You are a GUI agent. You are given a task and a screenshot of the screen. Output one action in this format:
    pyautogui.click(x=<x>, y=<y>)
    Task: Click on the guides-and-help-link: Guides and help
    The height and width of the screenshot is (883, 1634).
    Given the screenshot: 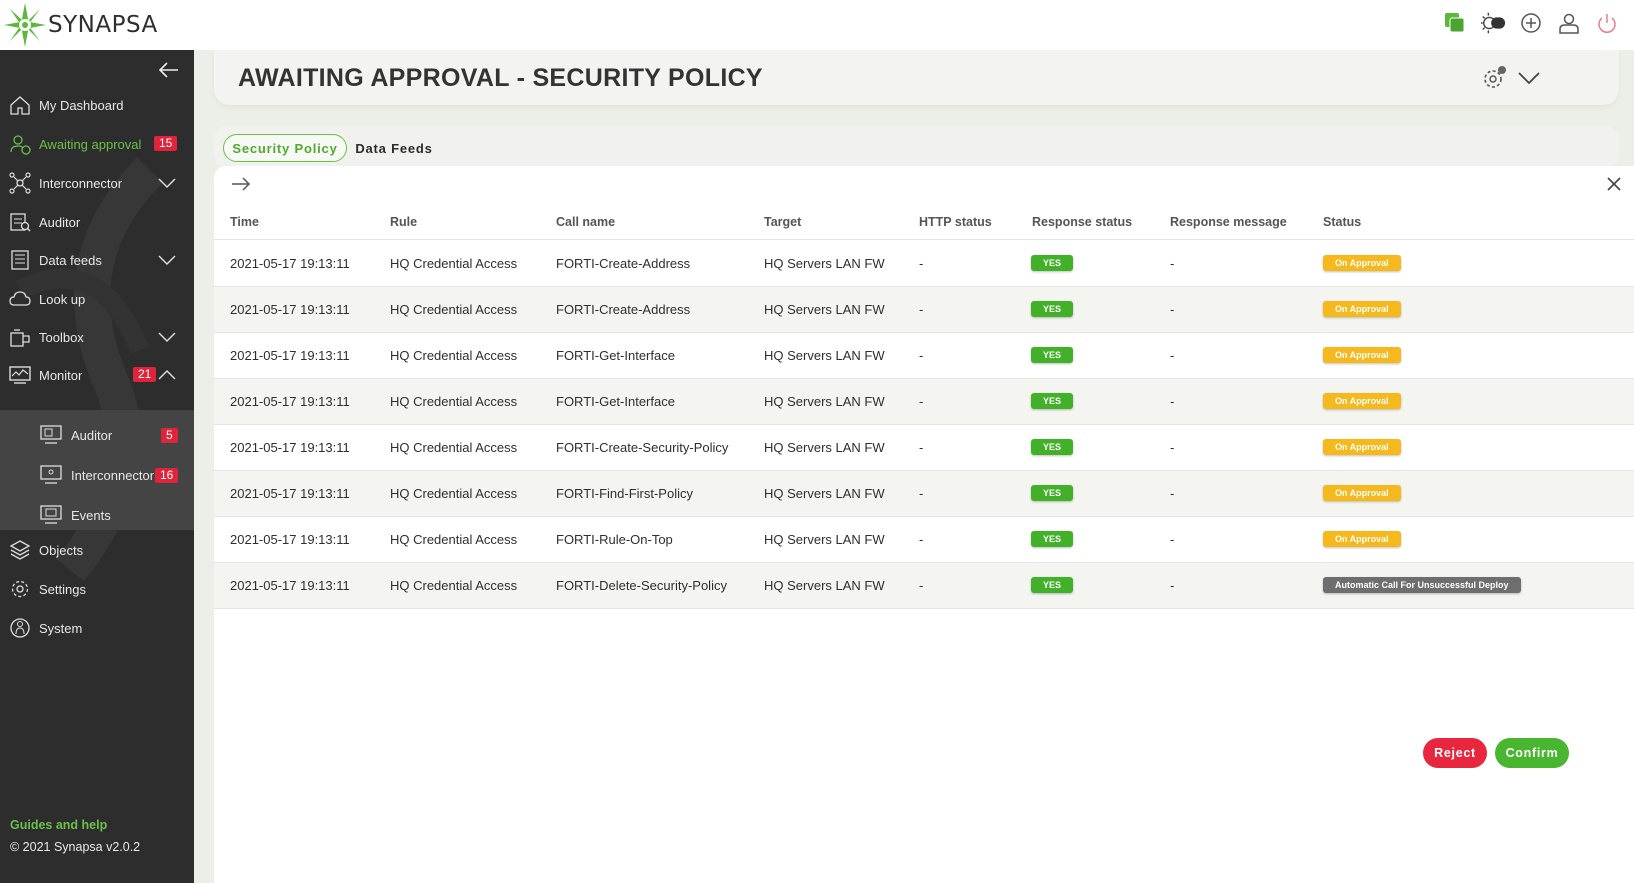 What is the action you would take?
    pyautogui.click(x=58, y=825)
    